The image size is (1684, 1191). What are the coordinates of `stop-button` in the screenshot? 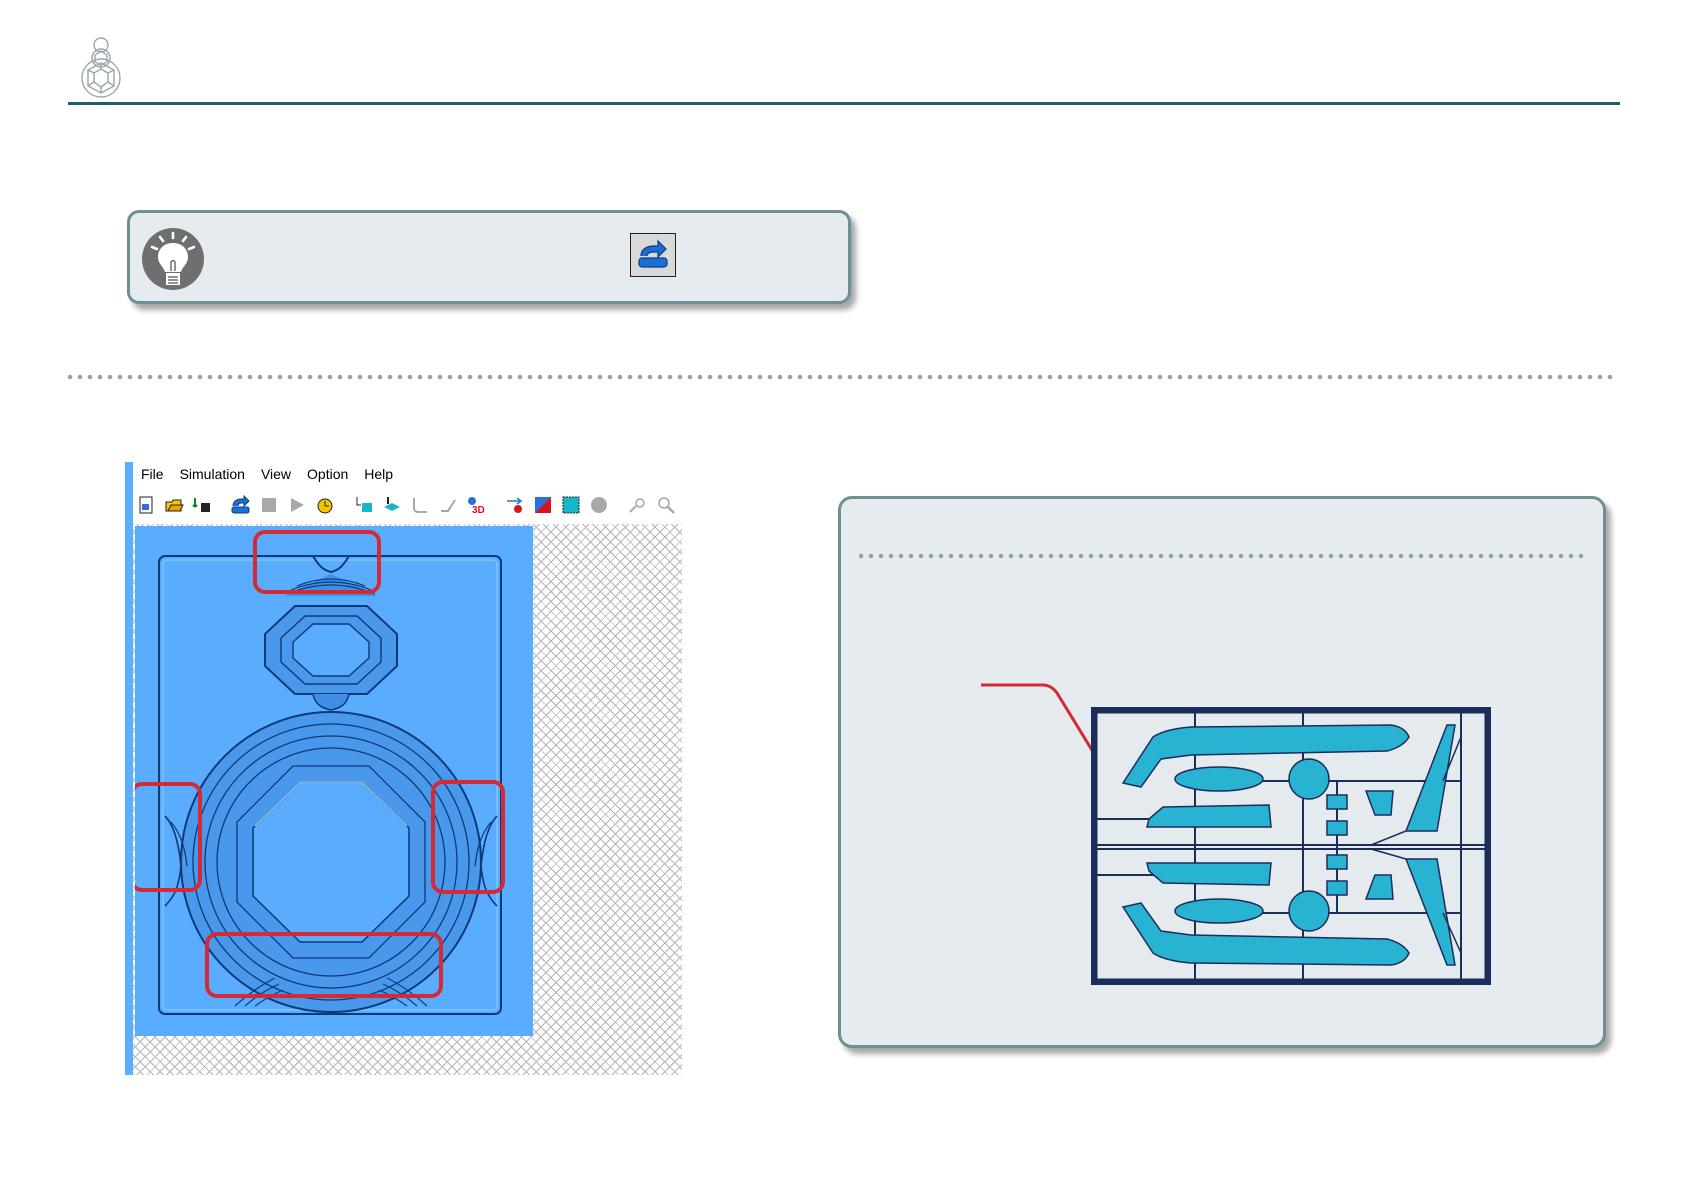 It's located at (268, 505).